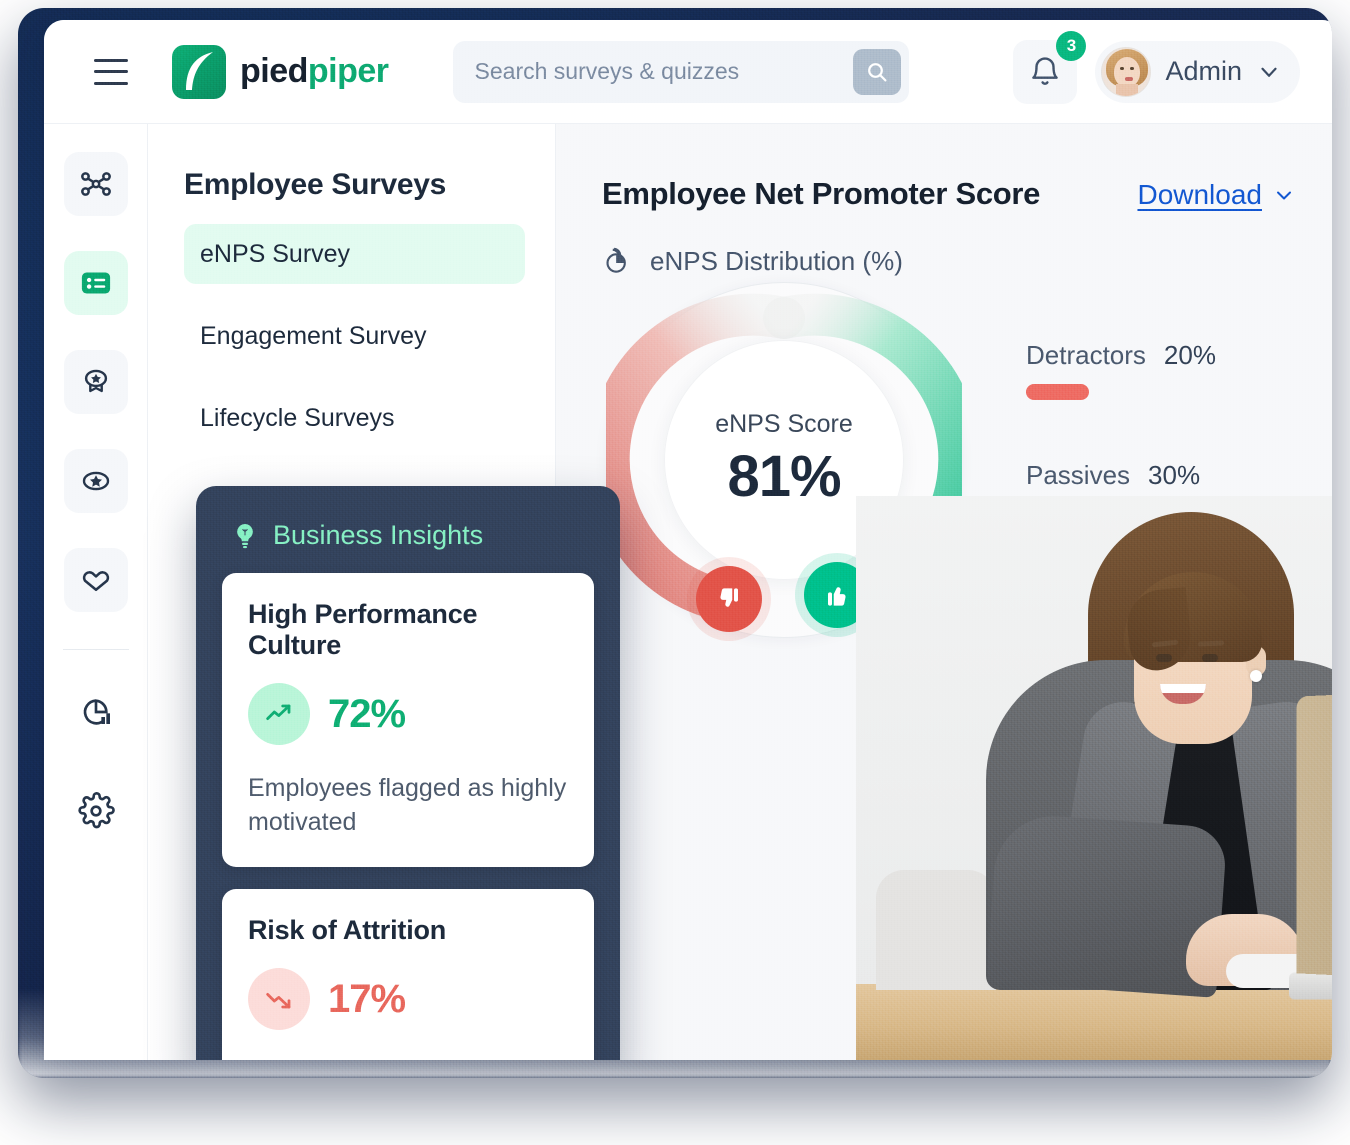 This screenshot has height=1145, width=1350. Describe the element at coordinates (274, 71) in the screenshot. I see `brand-name-part1: pied` at that location.